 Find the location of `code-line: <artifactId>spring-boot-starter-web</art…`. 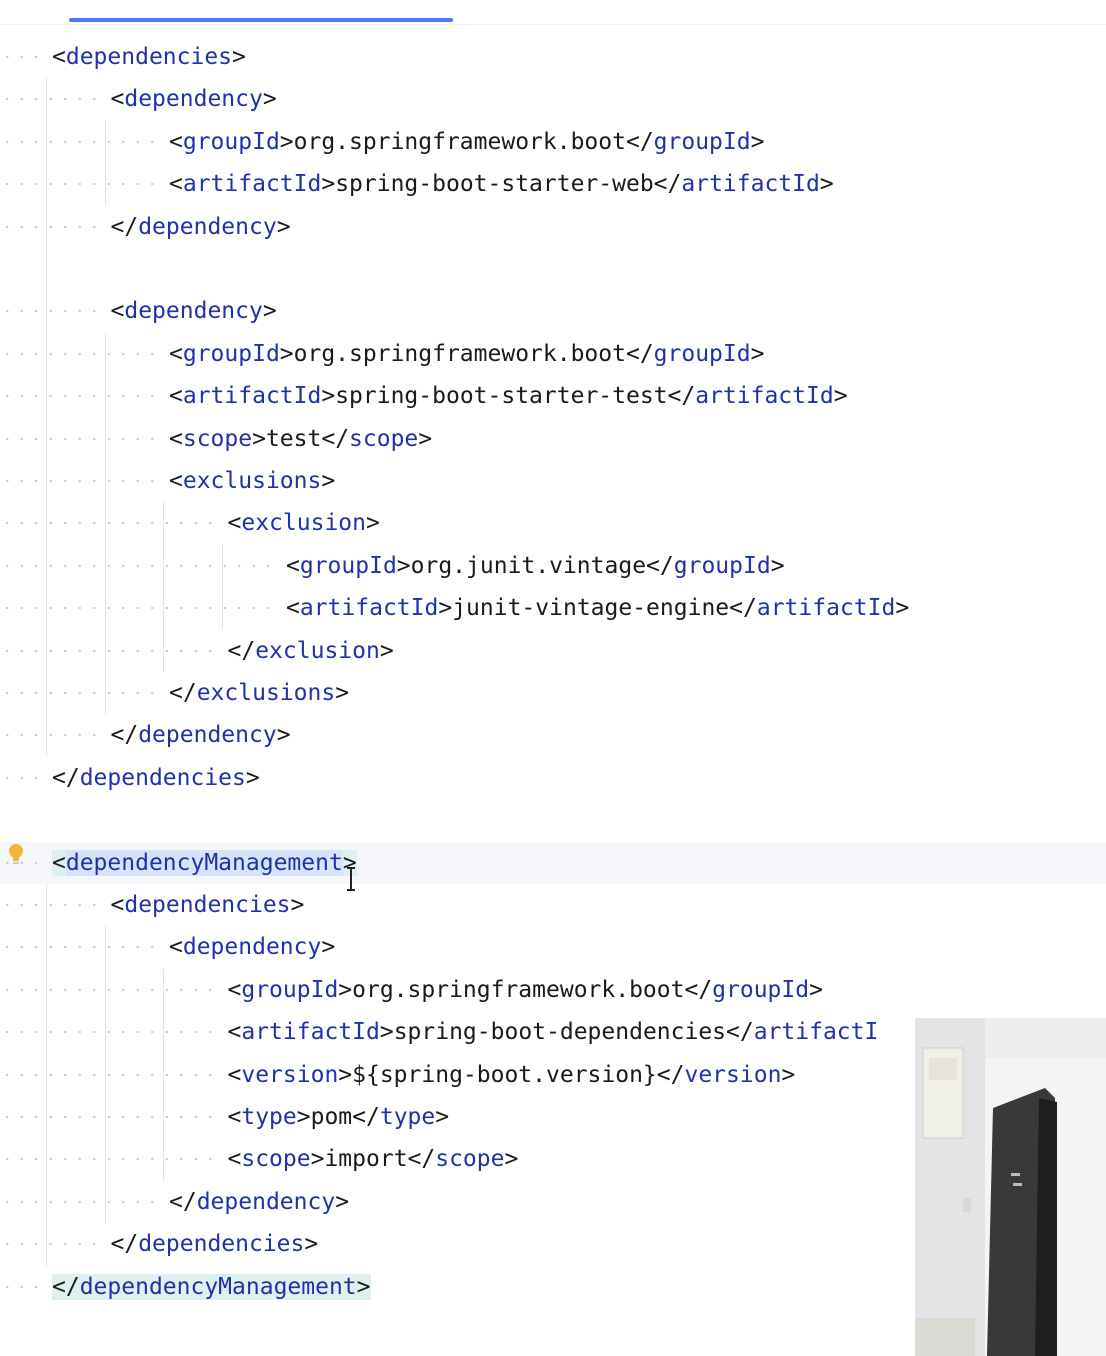

code-line: <artifactId>spring-boot-starter-web</art… is located at coordinates (553, 184).